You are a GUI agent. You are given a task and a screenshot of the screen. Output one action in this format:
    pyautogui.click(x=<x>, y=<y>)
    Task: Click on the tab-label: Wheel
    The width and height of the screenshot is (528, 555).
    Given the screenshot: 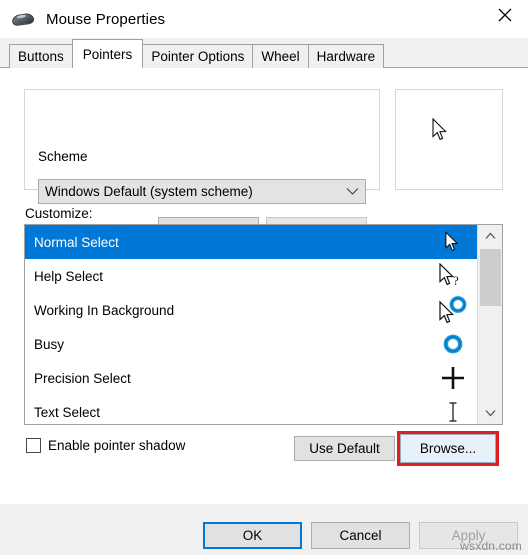 What is the action you would take?
    pyautogui.click(x=280, y=56)
    